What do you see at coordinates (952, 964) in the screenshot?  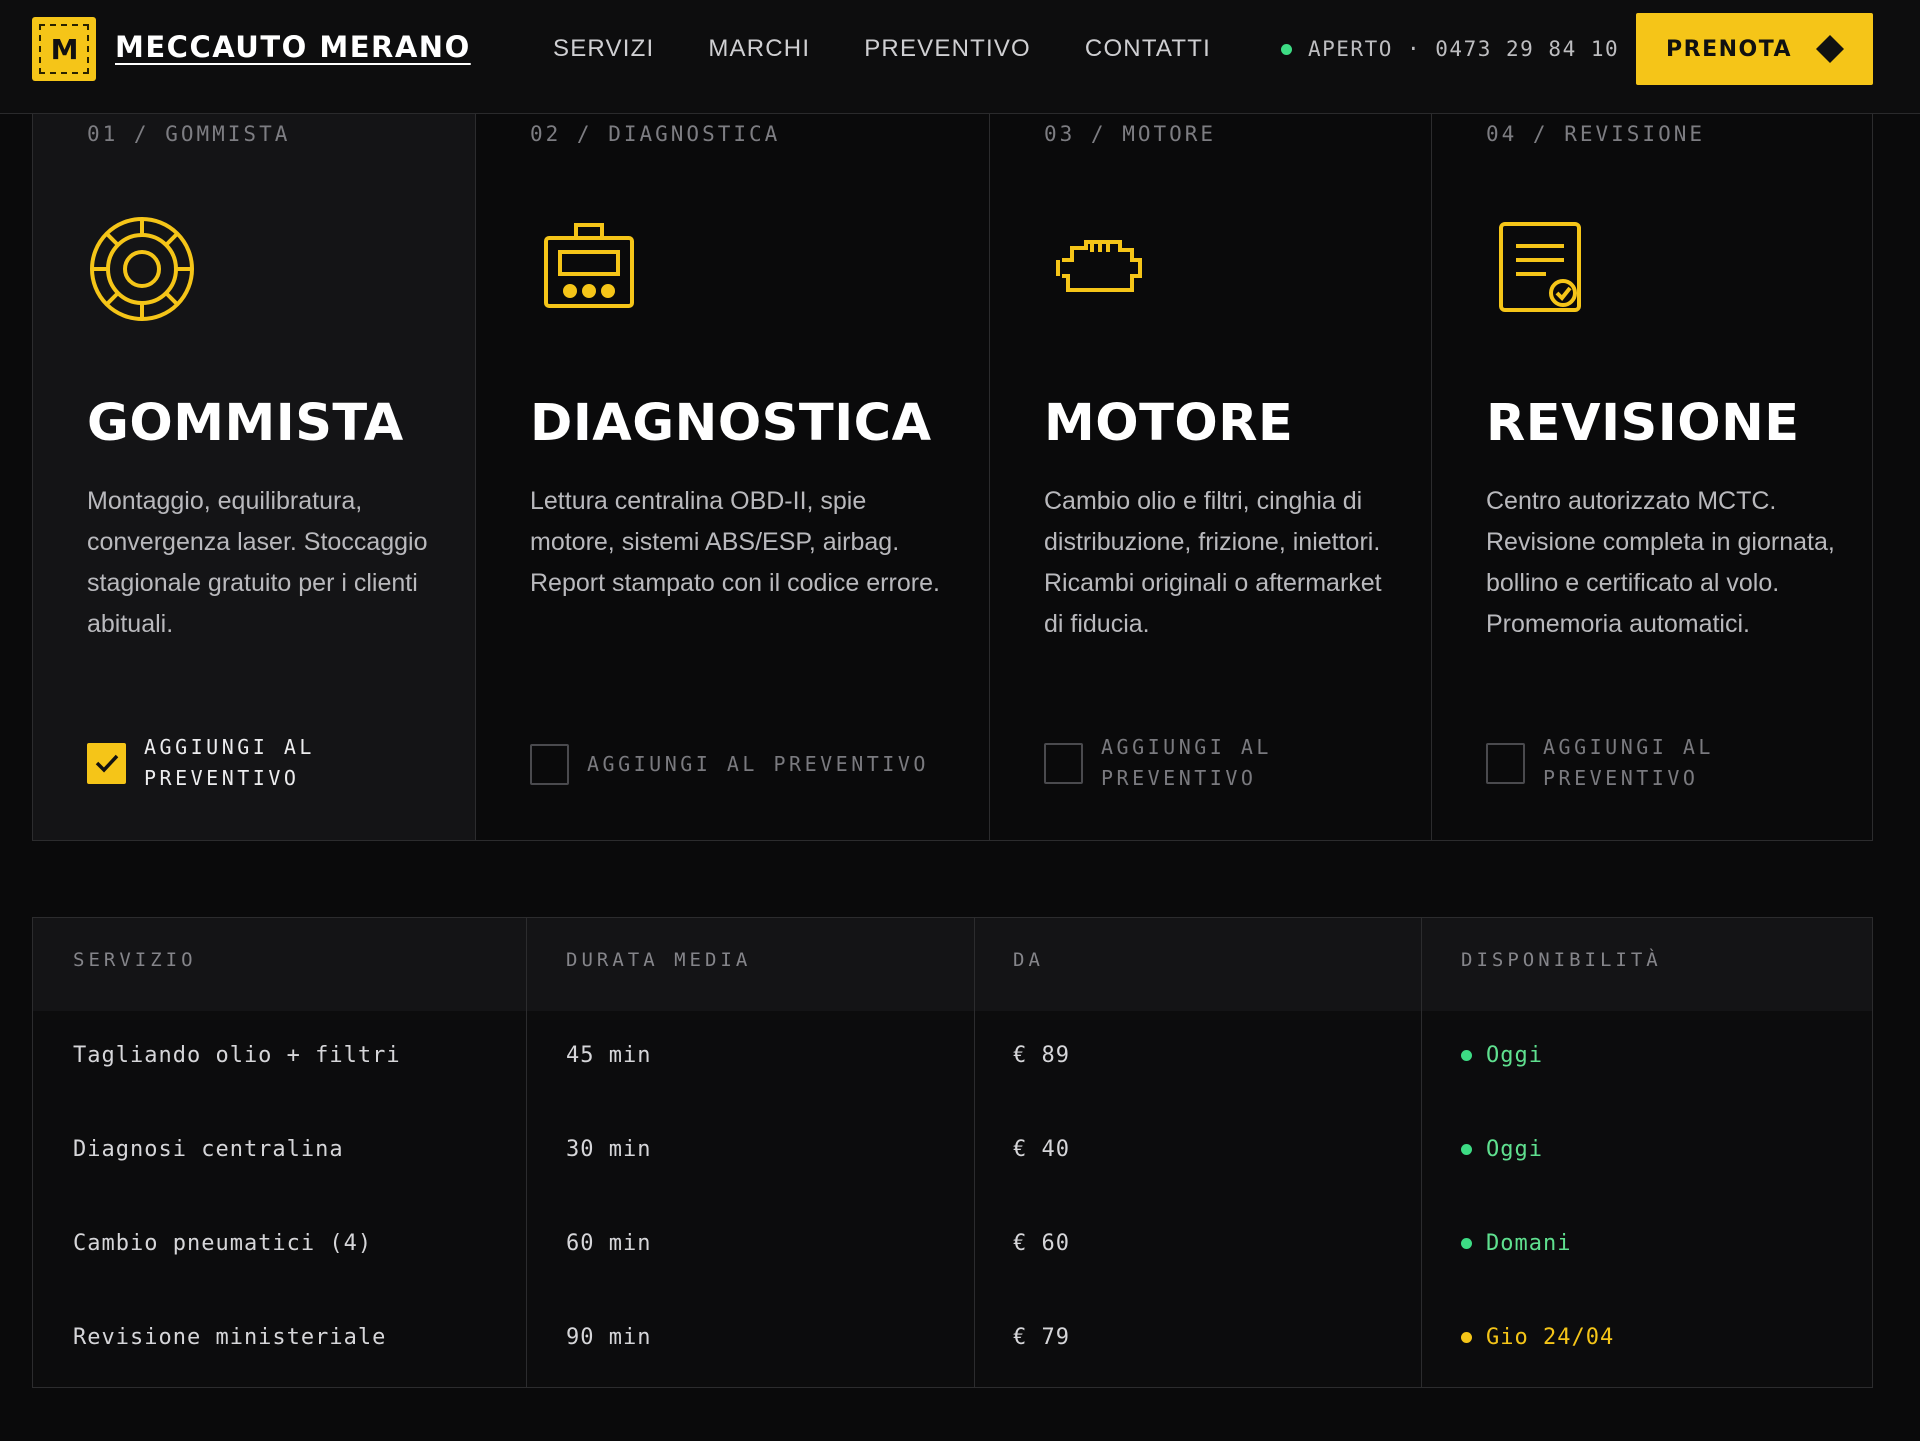 I see `table-header: SERVIZIO DURATA MEDIA DA DISPONIBILITÀ` at bounding box center [952, 964].